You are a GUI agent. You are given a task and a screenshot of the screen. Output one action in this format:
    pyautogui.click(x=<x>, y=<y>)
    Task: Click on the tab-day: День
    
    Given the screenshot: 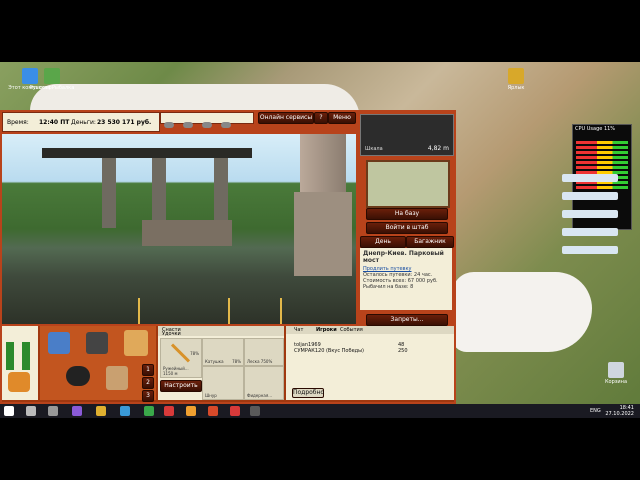 What is the action you would take?
    pyautogui.click(x=383, y=242)
    